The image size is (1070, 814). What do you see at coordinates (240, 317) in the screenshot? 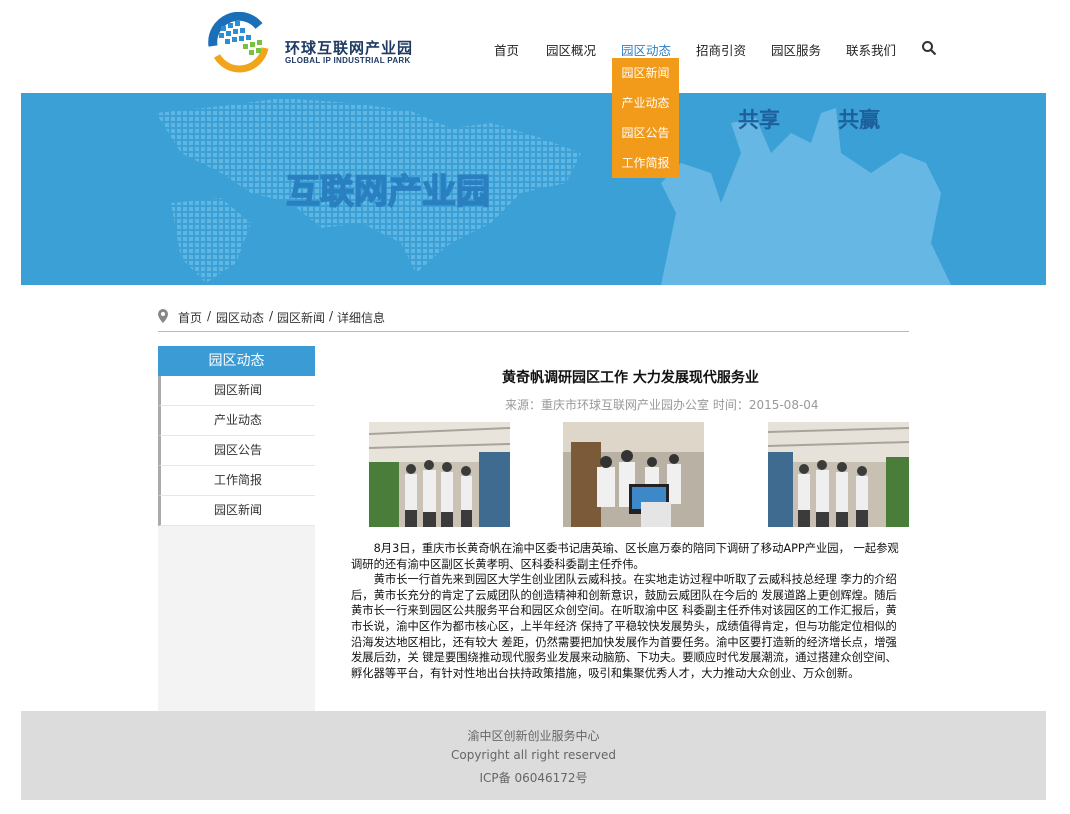
I see `breadcrumb-news: 园区动态` at bounding box center [240, 317].